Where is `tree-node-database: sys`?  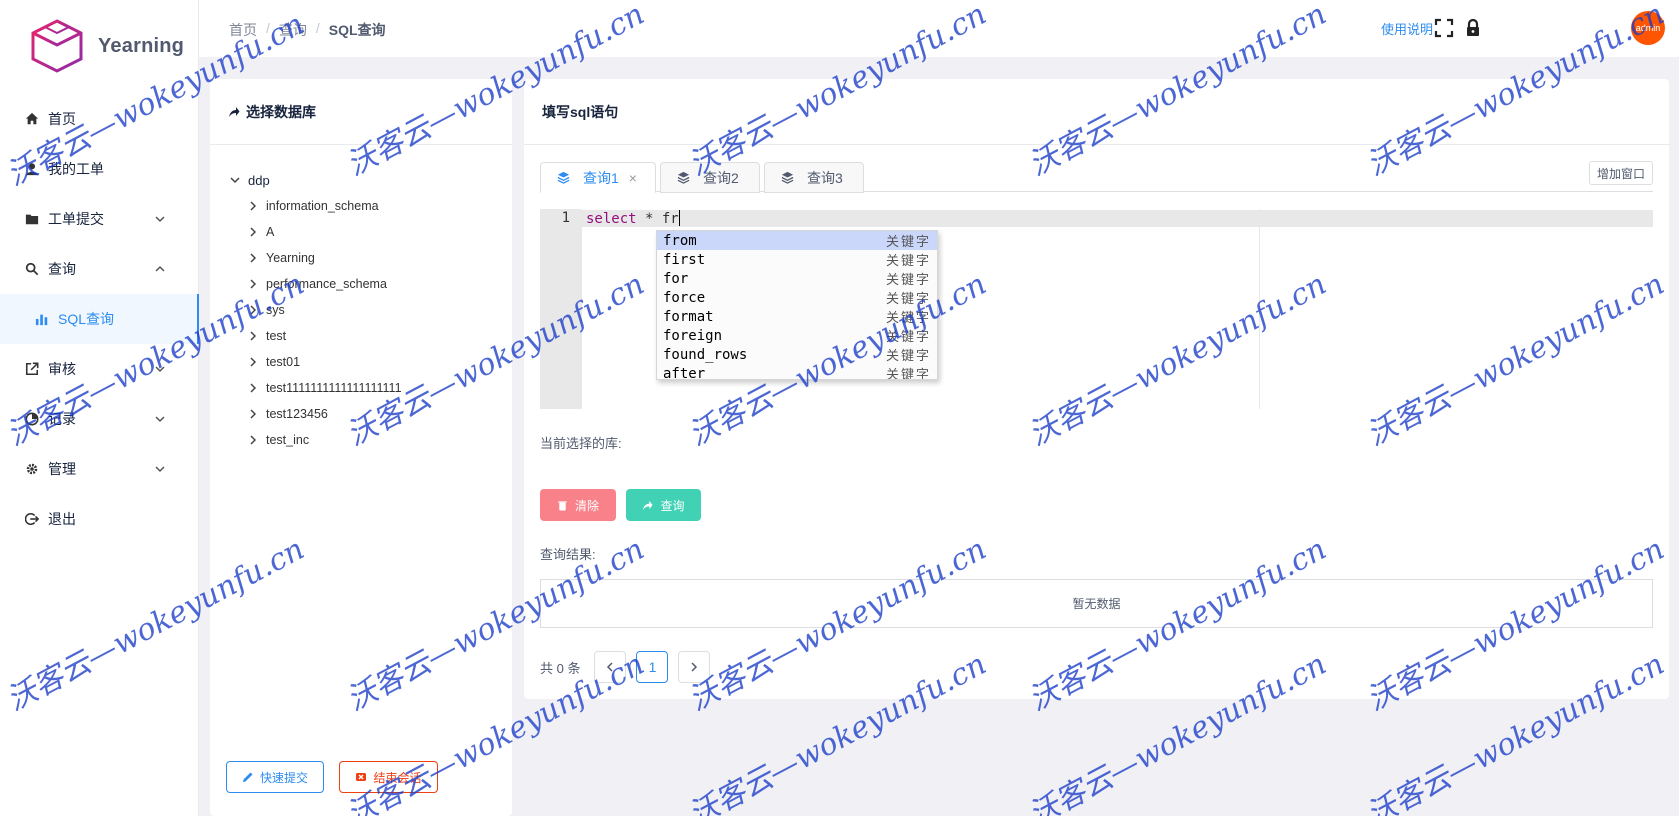 tree-node-database: sys is located at coordinates (315, 310).